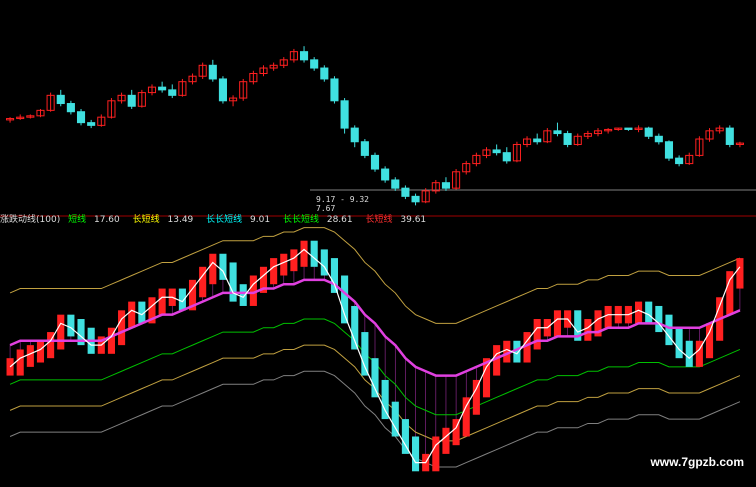  Describe the element at coordinates (163, 220) in the screenshot. I see `indicator-item: 长短线 13.49` at that location.